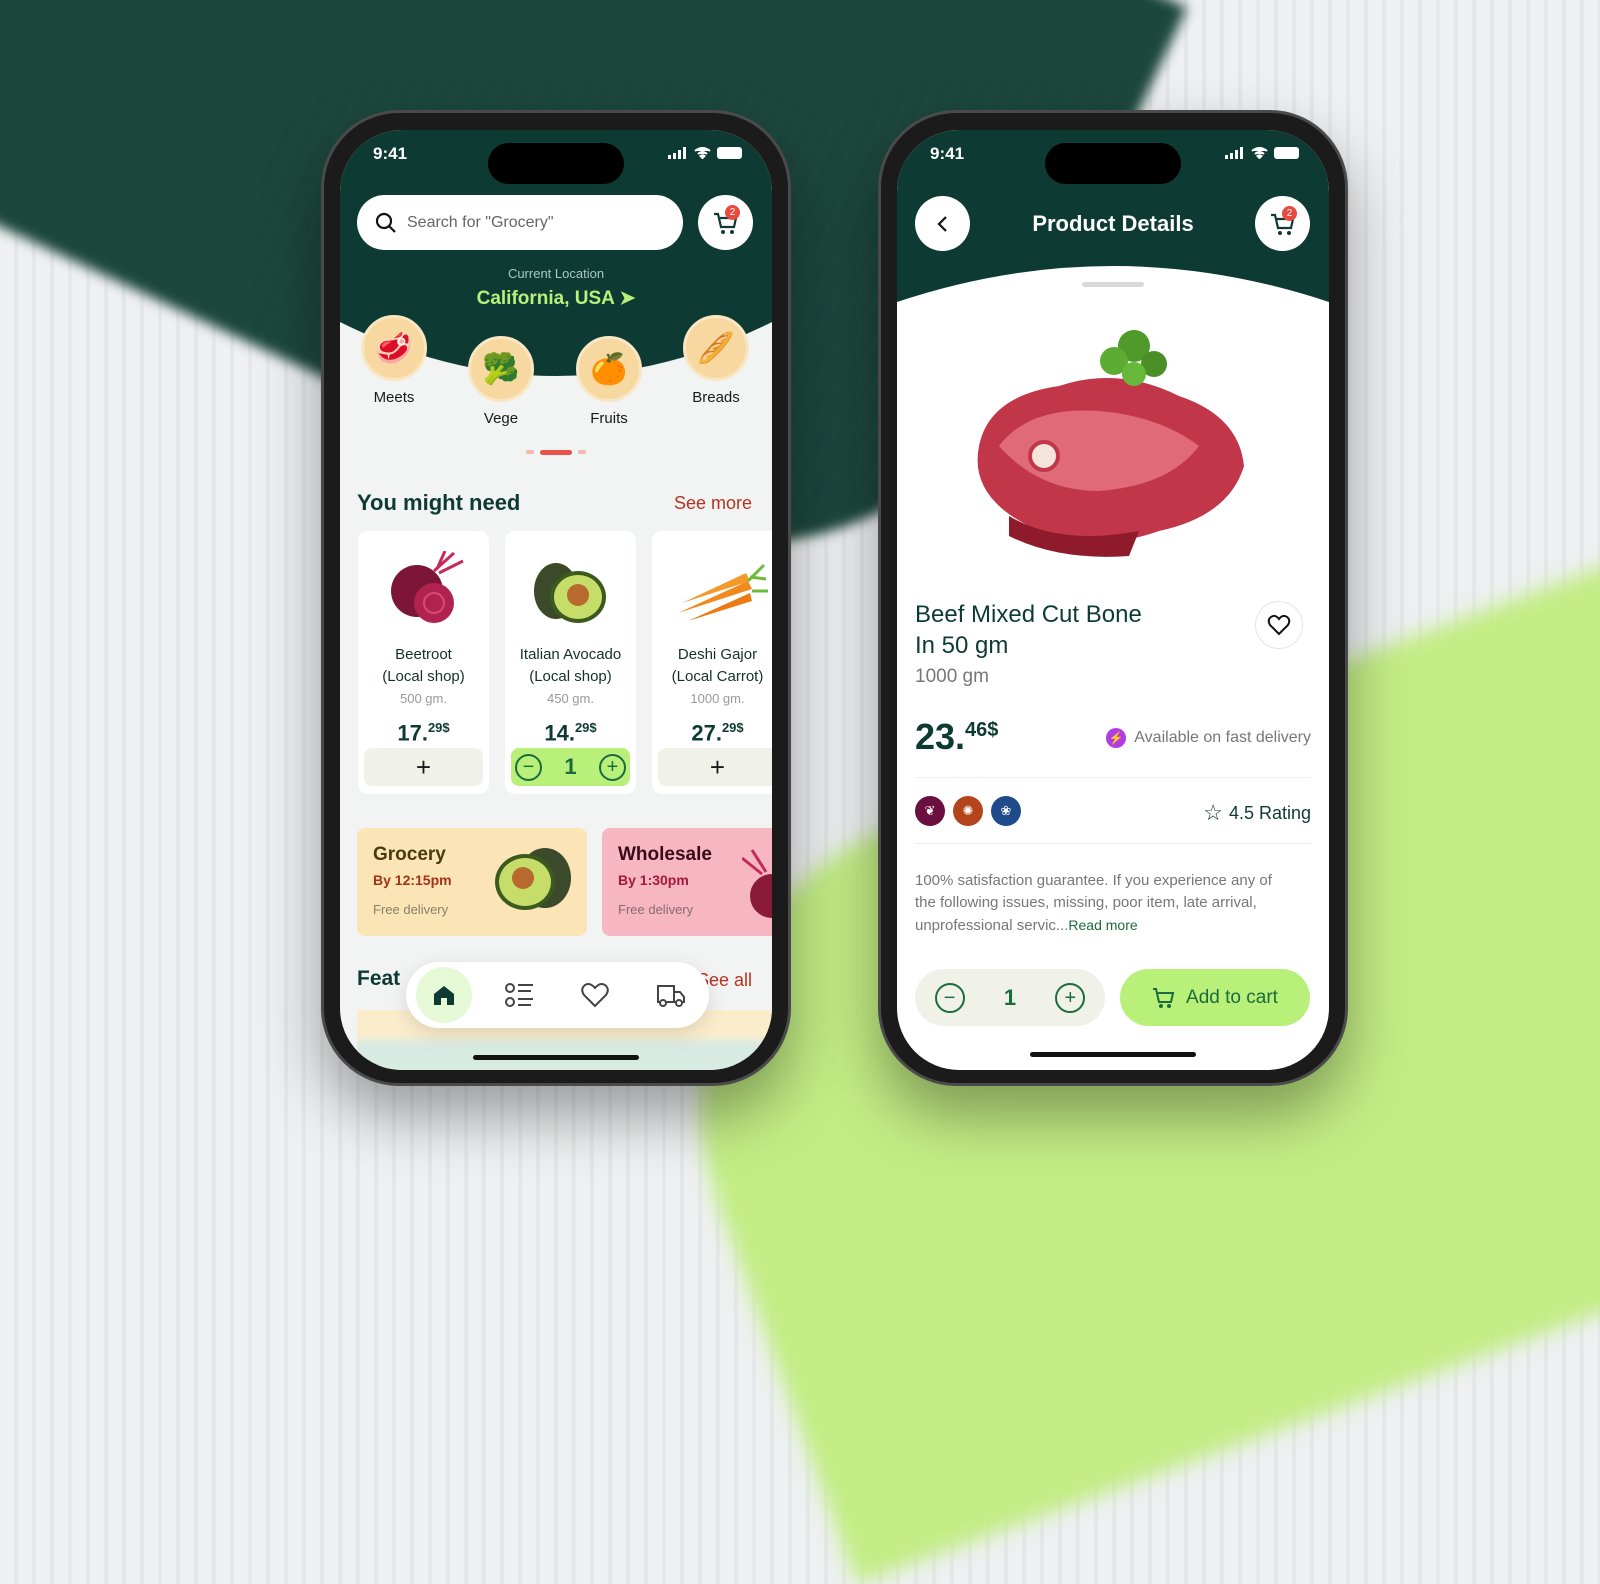 The height and width of the screenshot is (1584, 1600). I want to click on product-weight: 1000 gm., so click(717, 698).